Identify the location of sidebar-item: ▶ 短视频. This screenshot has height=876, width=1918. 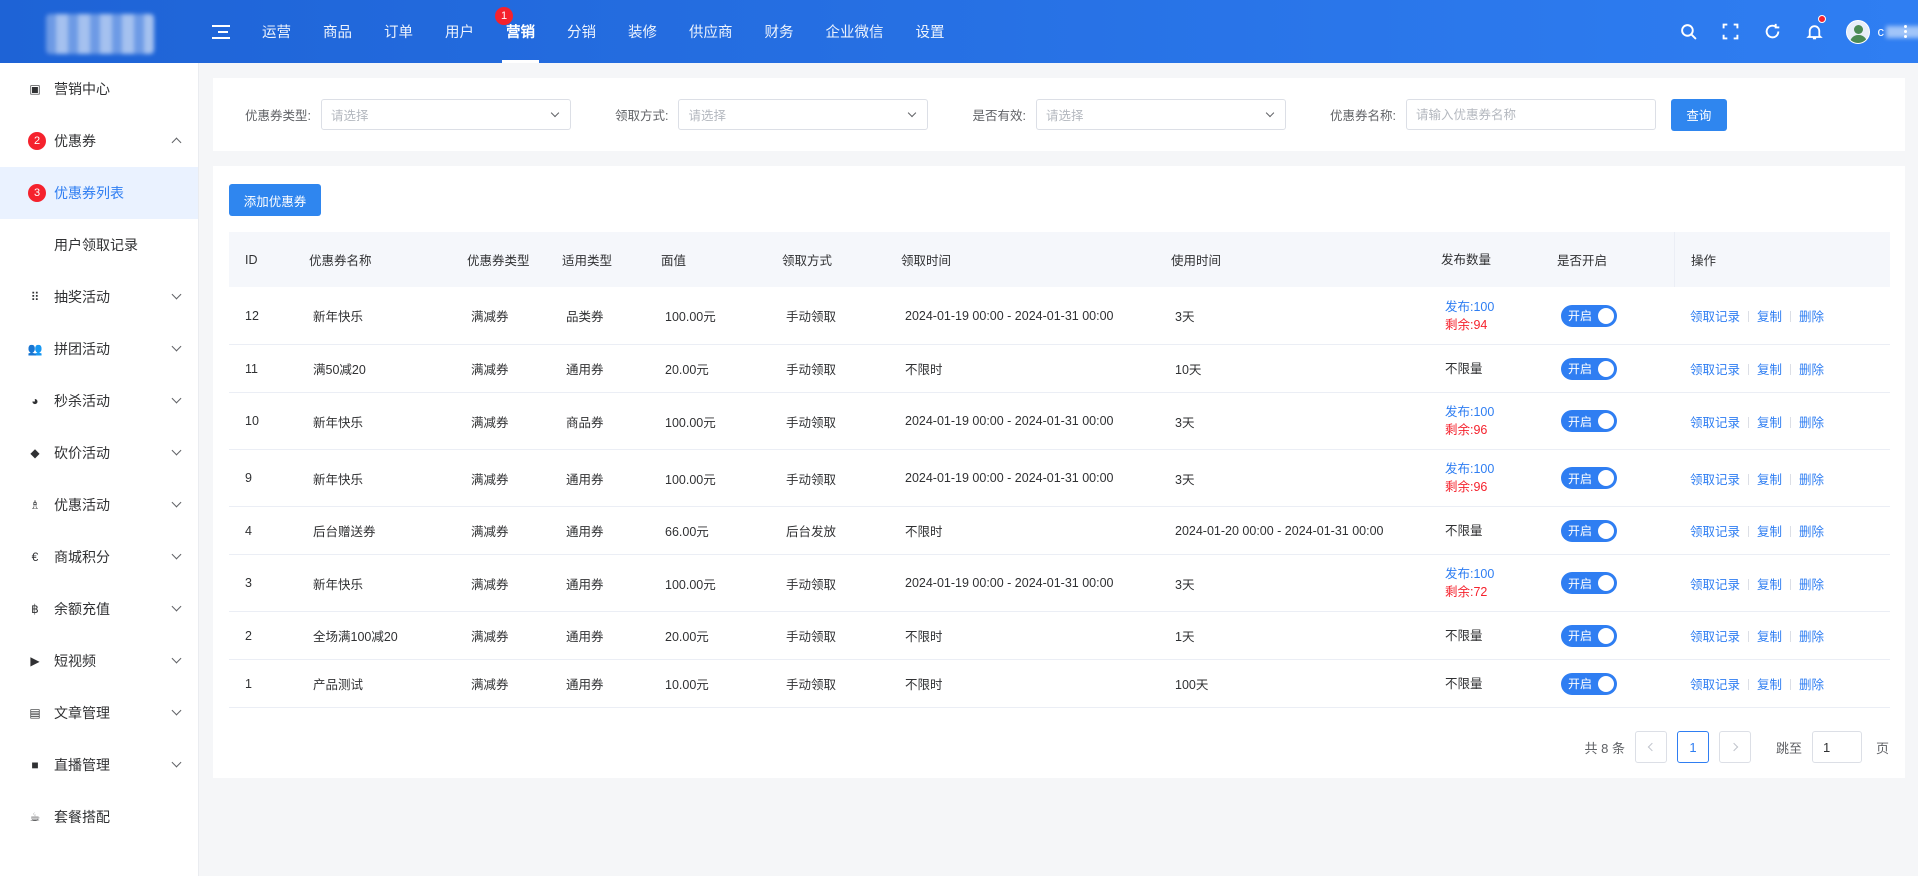
(99, 661).